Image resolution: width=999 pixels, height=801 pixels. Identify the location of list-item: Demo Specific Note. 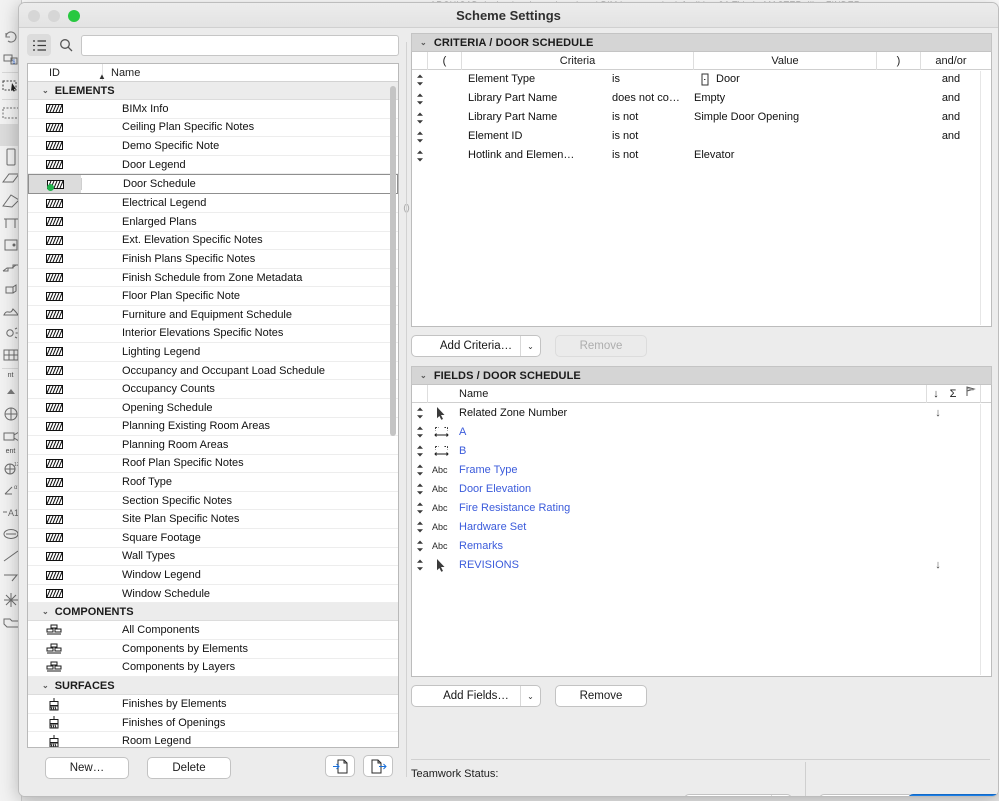
(213, 146).